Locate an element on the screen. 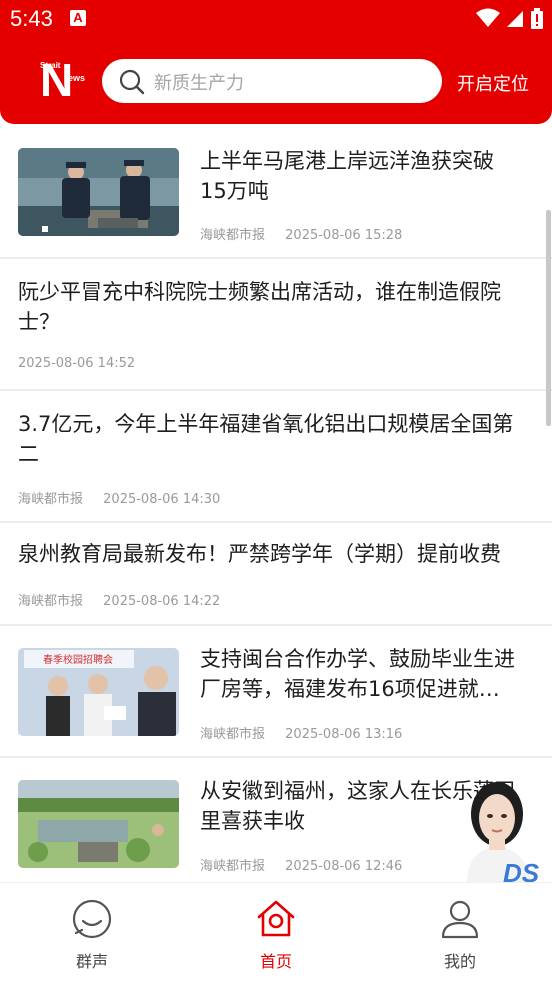 Image resolution: width=552 pixels, height=984 pixels. news-meta: 海峡都市报 2025-08-06 14:22 is located at coordinates (119, 599).